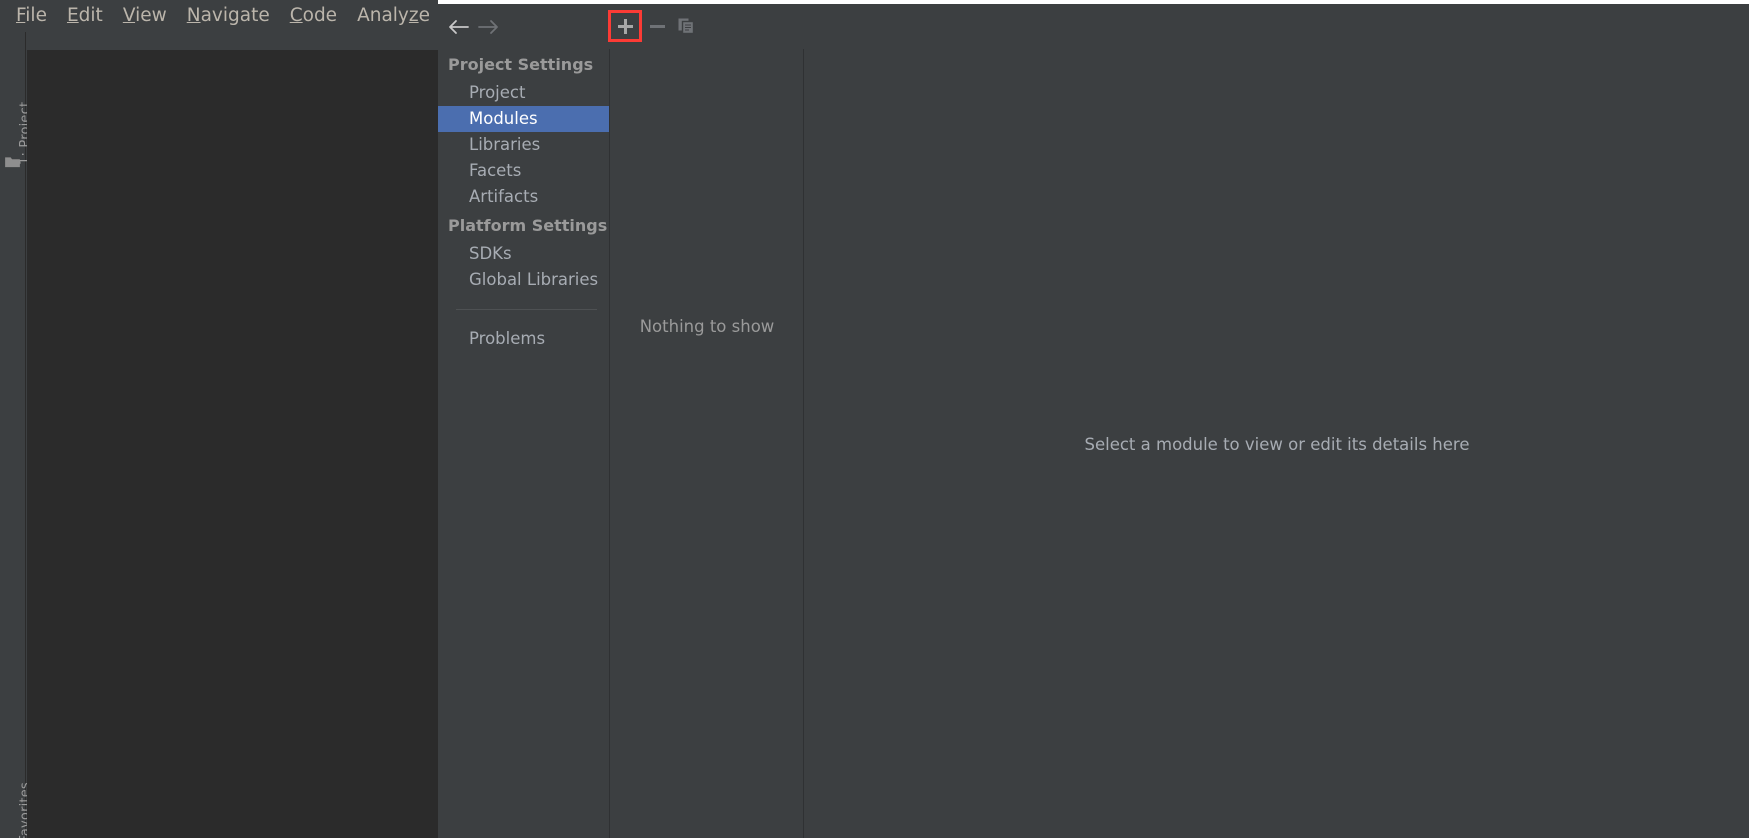 This screenshot has width=1749, height=838. I want to click on menu-item-analyze: Analyze, so click(393, 16).